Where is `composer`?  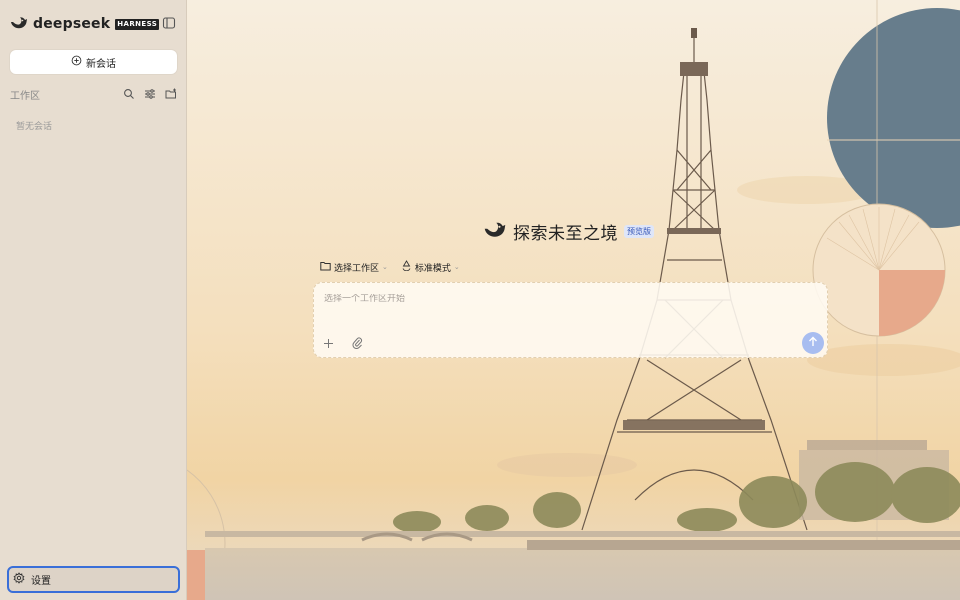 composer is located at coordinates (570, 320).